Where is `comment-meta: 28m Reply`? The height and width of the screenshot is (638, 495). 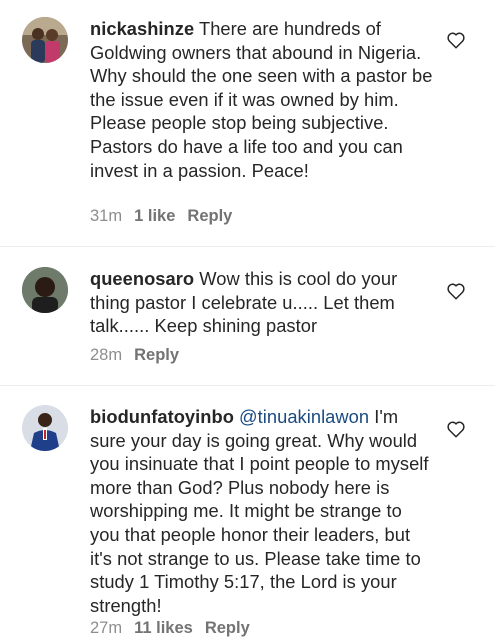 comment-meta: 28m Reply is located at coordinates (140, 355).